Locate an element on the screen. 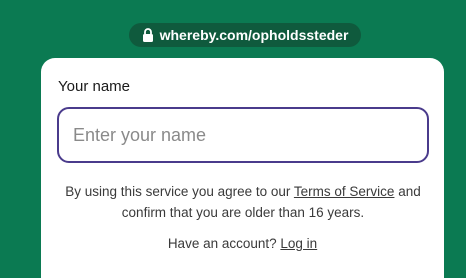 The width and height of the screenshot is (466, 278). url-text: whereby.com/opholdssteder is located at coordinates (254, 35).